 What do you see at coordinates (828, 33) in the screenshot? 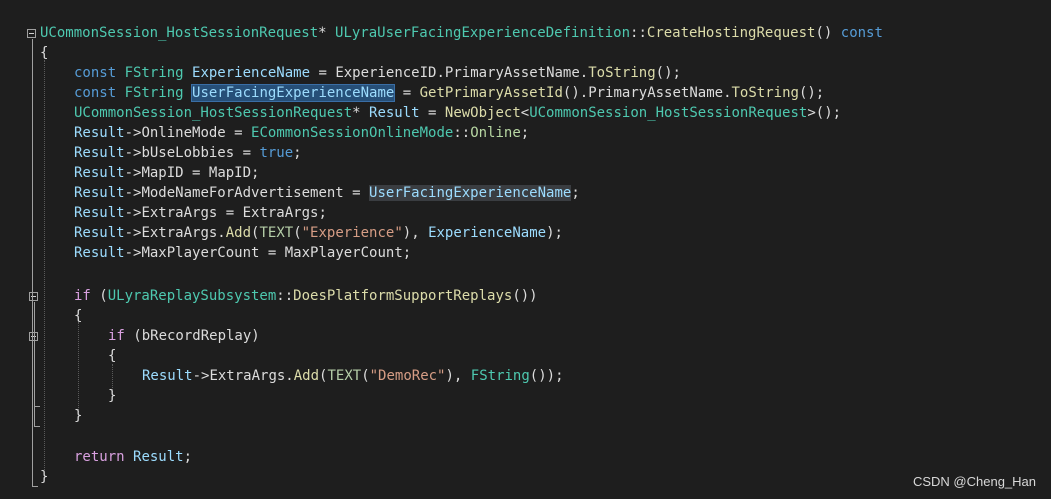
I see `token: ()` at bounding box center [828, 33].